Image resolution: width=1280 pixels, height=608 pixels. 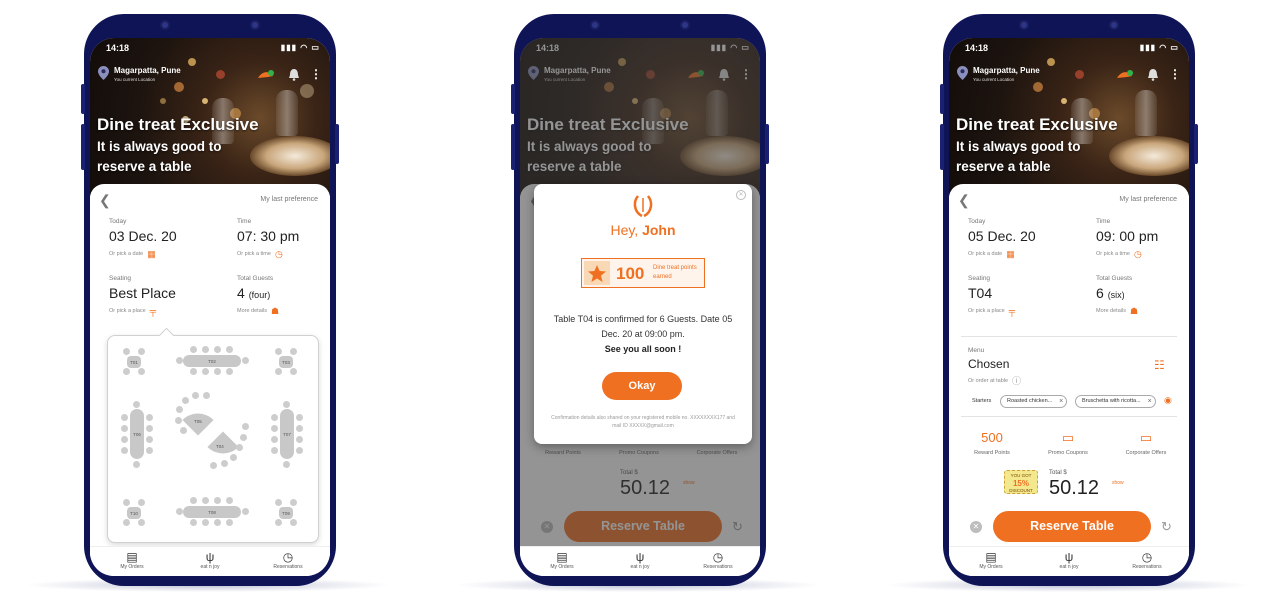 What do you see at coordinates (1021, 490) in the screenshot?
I see `discount-bottom: DISCOUNT` at bounding box center [1021, 490].